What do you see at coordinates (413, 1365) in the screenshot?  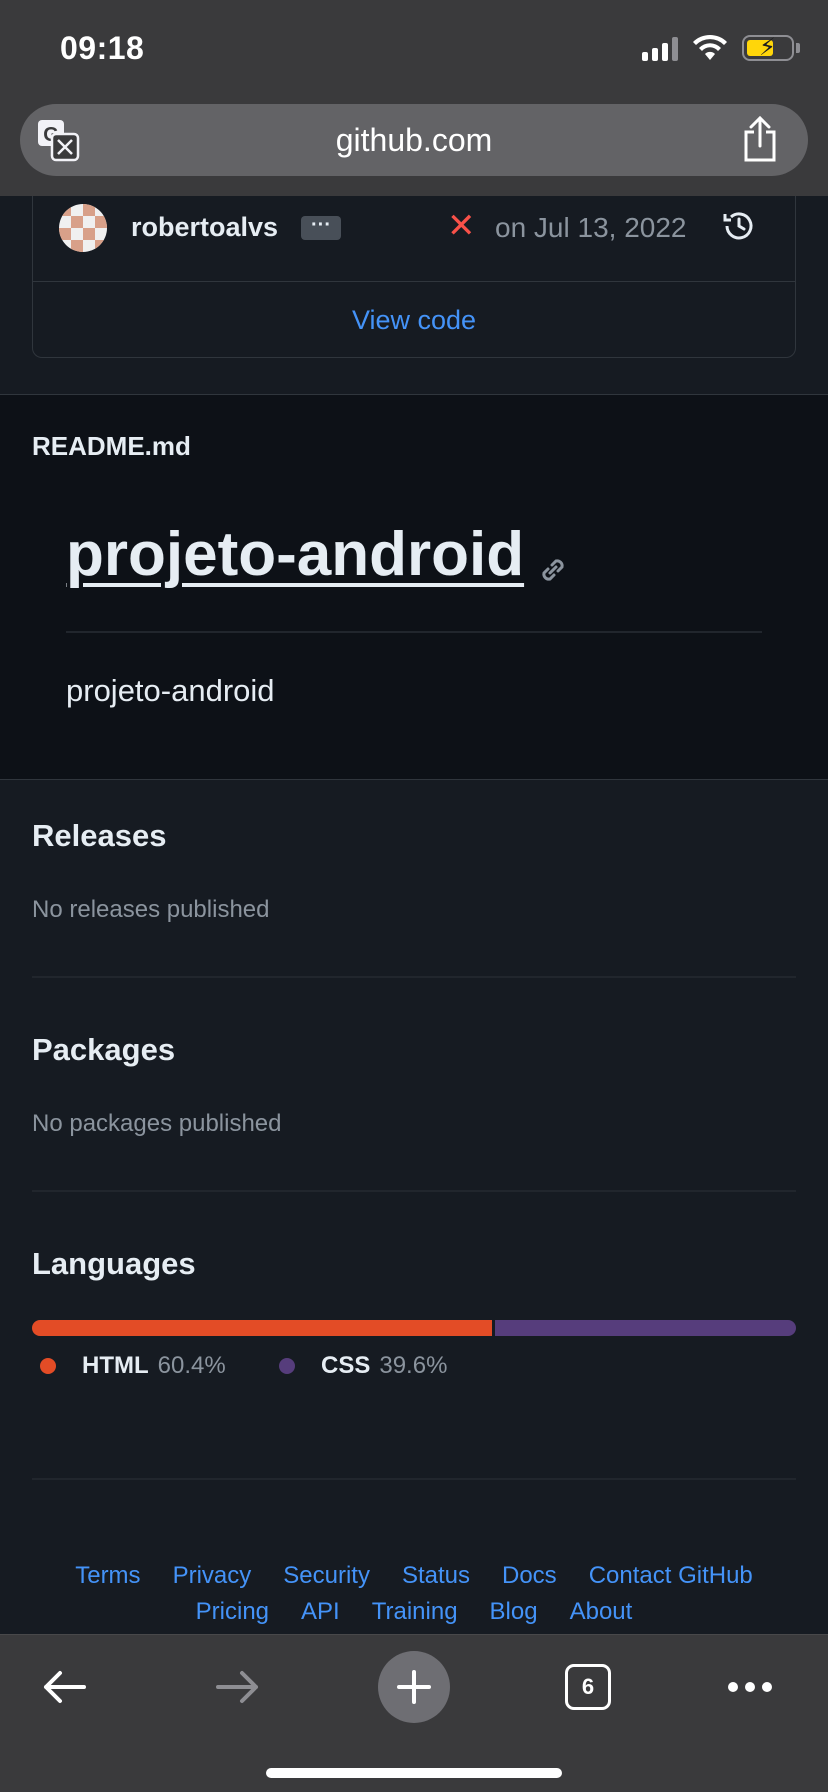 I see `language-percent: 39.6%` at bounding box center [413, 1365].